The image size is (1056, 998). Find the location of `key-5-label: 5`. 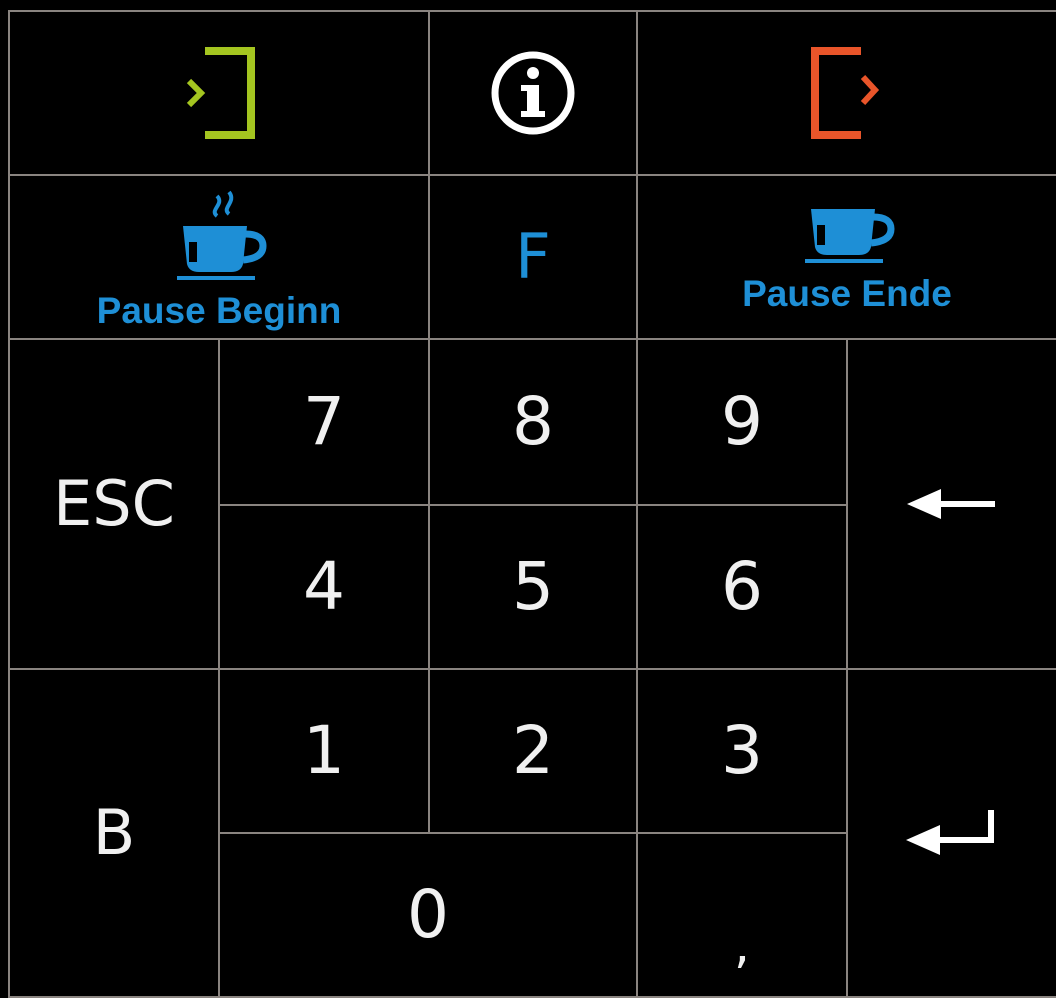

key-5-label: 5 is located at coordinates (533, 586).